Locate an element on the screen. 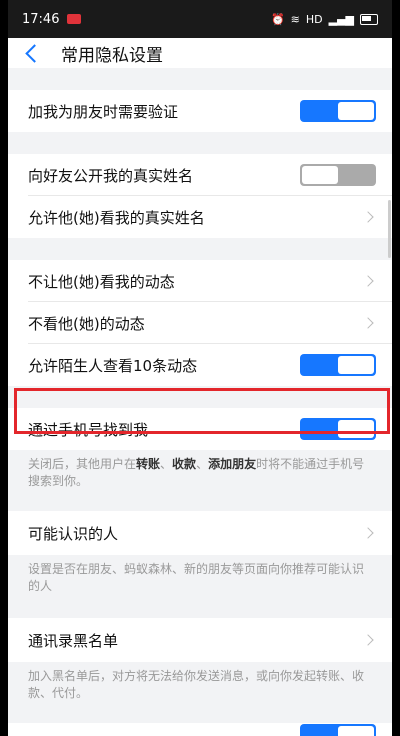 The image size is (400, 736). status-icons: ⏰ ≋ HD ▂▄▆ is located at coordinates (324, 19).